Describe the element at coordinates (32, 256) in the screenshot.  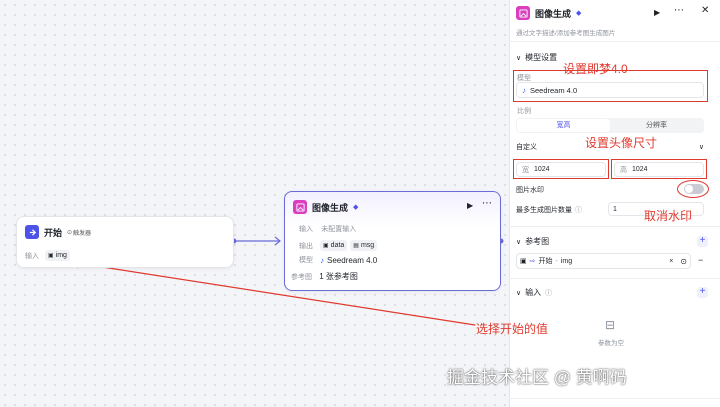
I see `start-input-label: 输入` at that location.